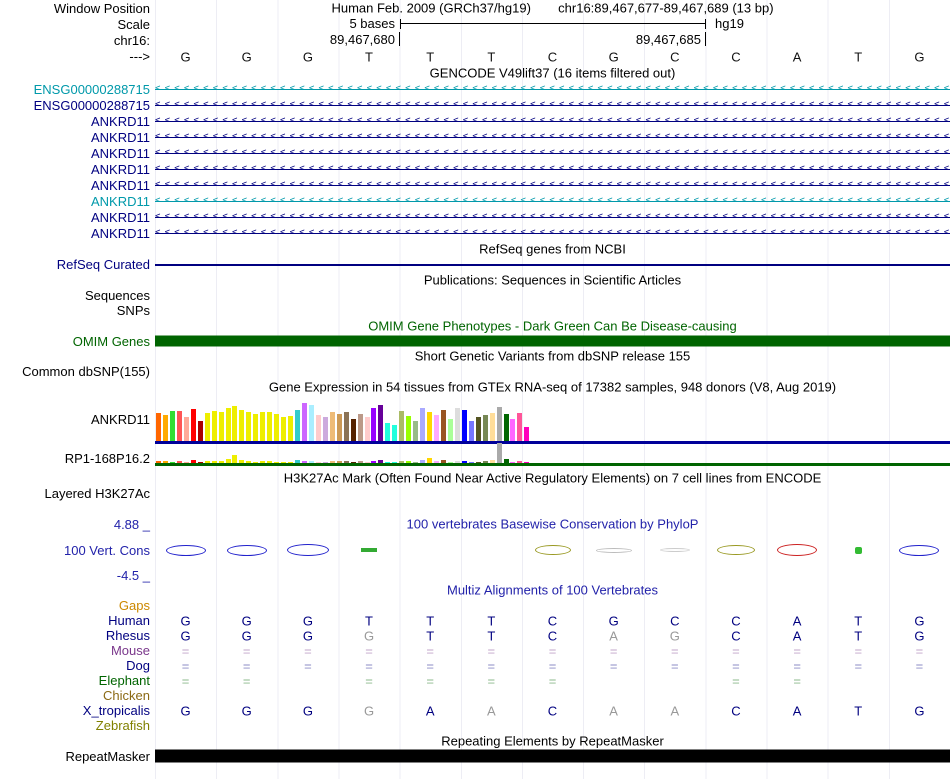  I want to click on publications-snps-label: SNPs, so click(77, 310).